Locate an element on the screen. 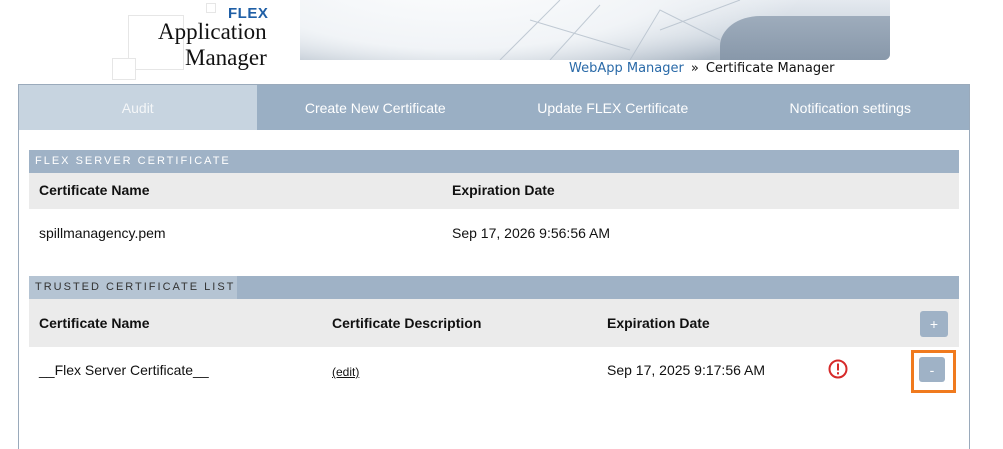 Image resolution: width=1003 pixels, height=449 pixels. trusted-list-section-header: TRUSTED CERTIFICATE LIST is located at coordinates (494, 287).